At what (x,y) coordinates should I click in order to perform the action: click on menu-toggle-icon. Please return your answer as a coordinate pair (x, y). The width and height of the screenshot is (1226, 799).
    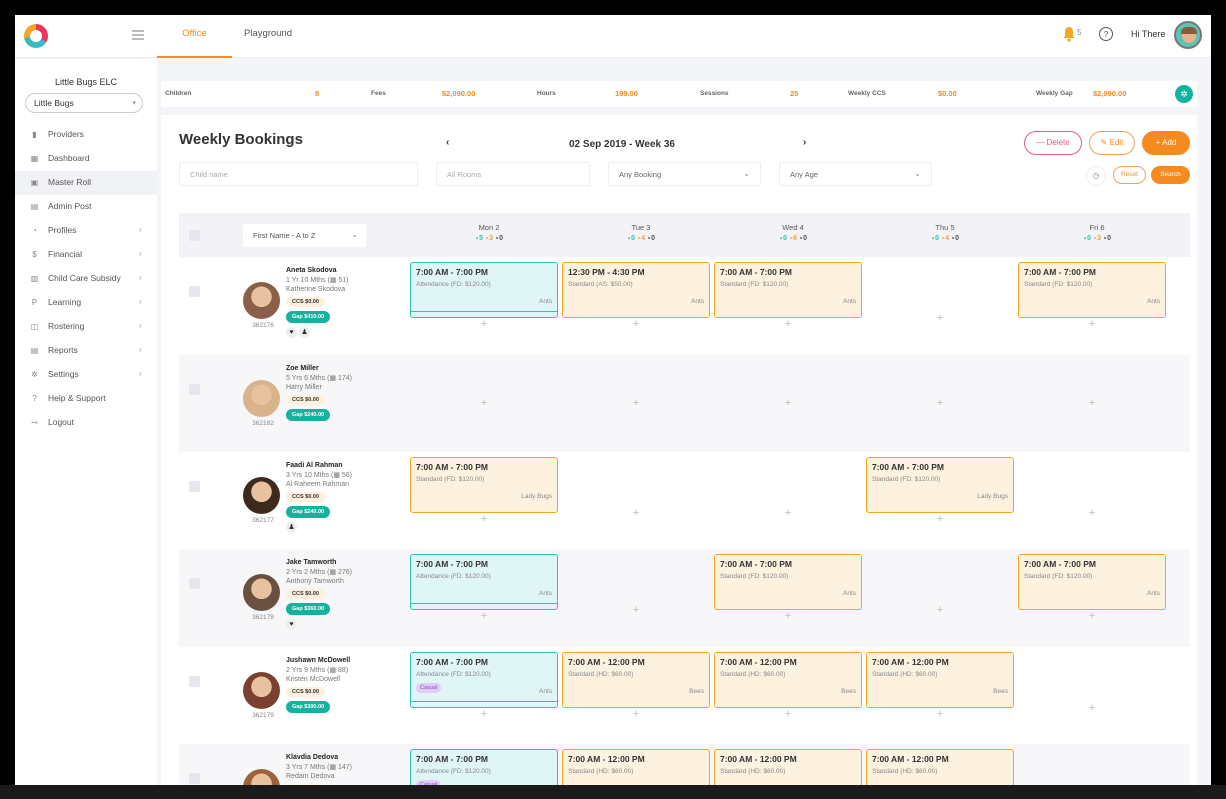
    Looking at the image, I should click on (138, 35).